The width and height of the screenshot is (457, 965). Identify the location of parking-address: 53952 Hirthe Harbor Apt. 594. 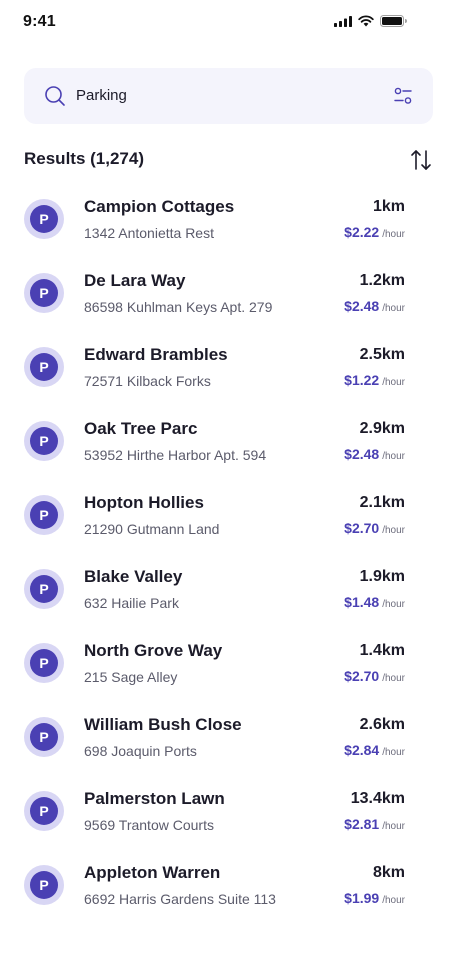
(175, 455).